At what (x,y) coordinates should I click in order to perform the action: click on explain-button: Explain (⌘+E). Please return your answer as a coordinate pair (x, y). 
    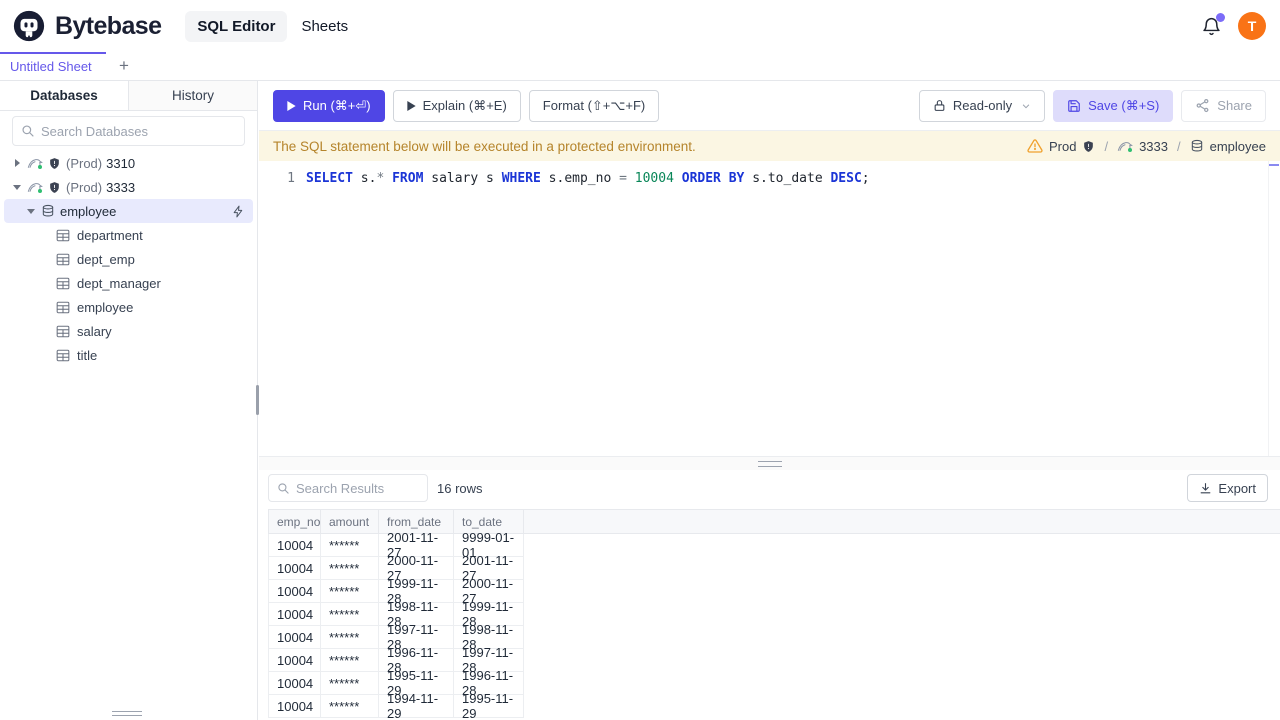
    Looking at the image, I should click on (456, 105).